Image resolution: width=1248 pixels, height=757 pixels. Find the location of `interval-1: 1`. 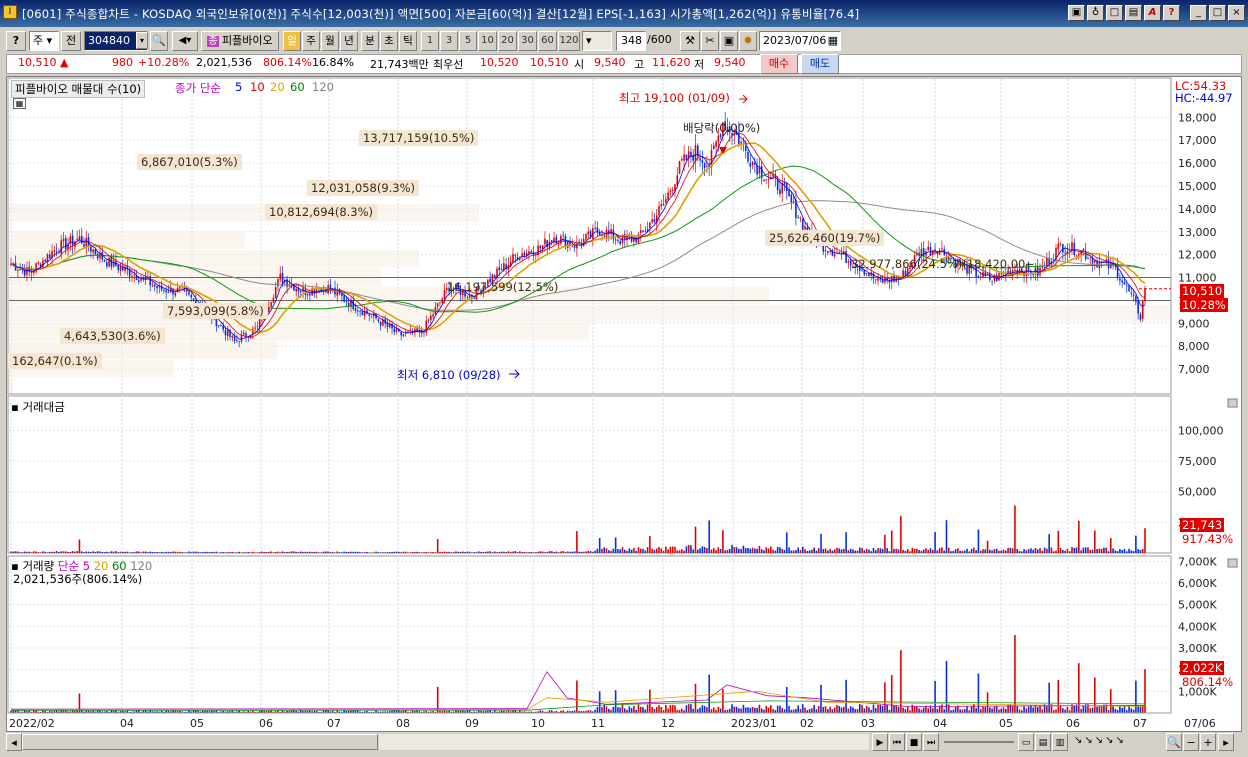

interval-1: 1 is located at coordinates (430, 41).